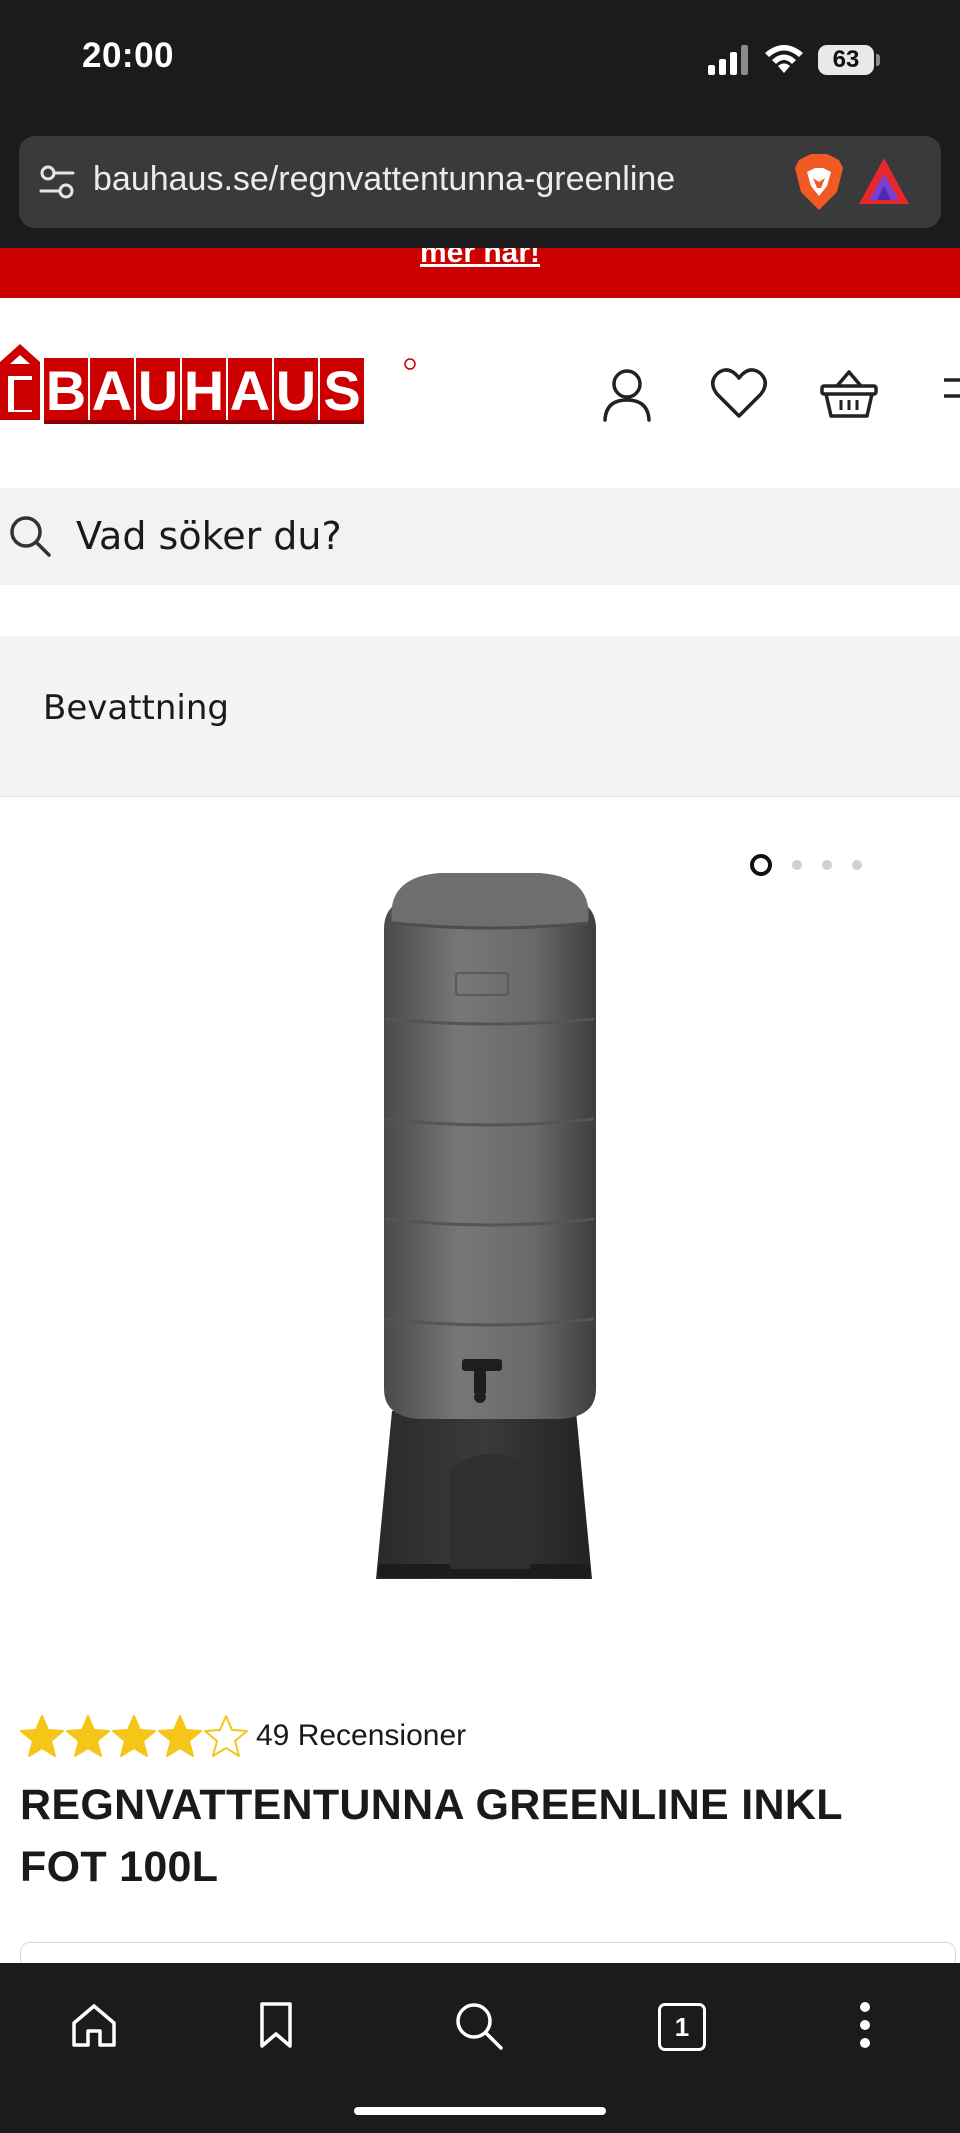 This screenshot has width=960, height=2133. Describe the element at coordinates (480, 259) in the screenshot. I see `promo-link: mer här!` at that location.